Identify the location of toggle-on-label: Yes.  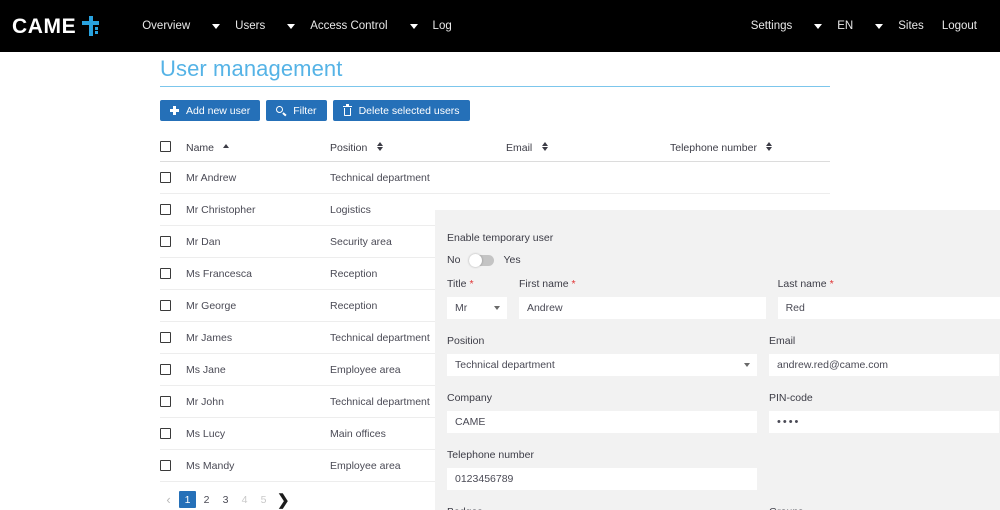
(512, 260).